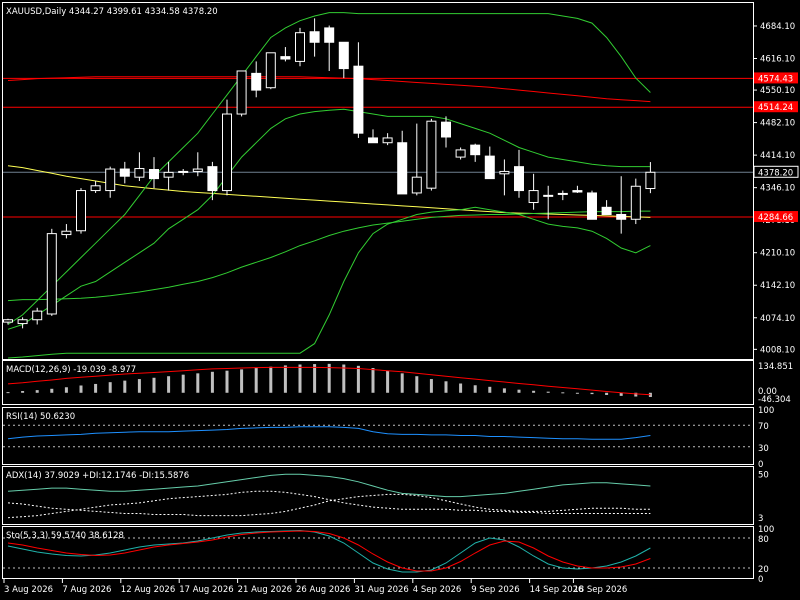  Describe the element at coordinates (65, 536) in the screenshot. I see `stochastic-label: Sto(5,3,3) 59.5740 38.6128` at that location.